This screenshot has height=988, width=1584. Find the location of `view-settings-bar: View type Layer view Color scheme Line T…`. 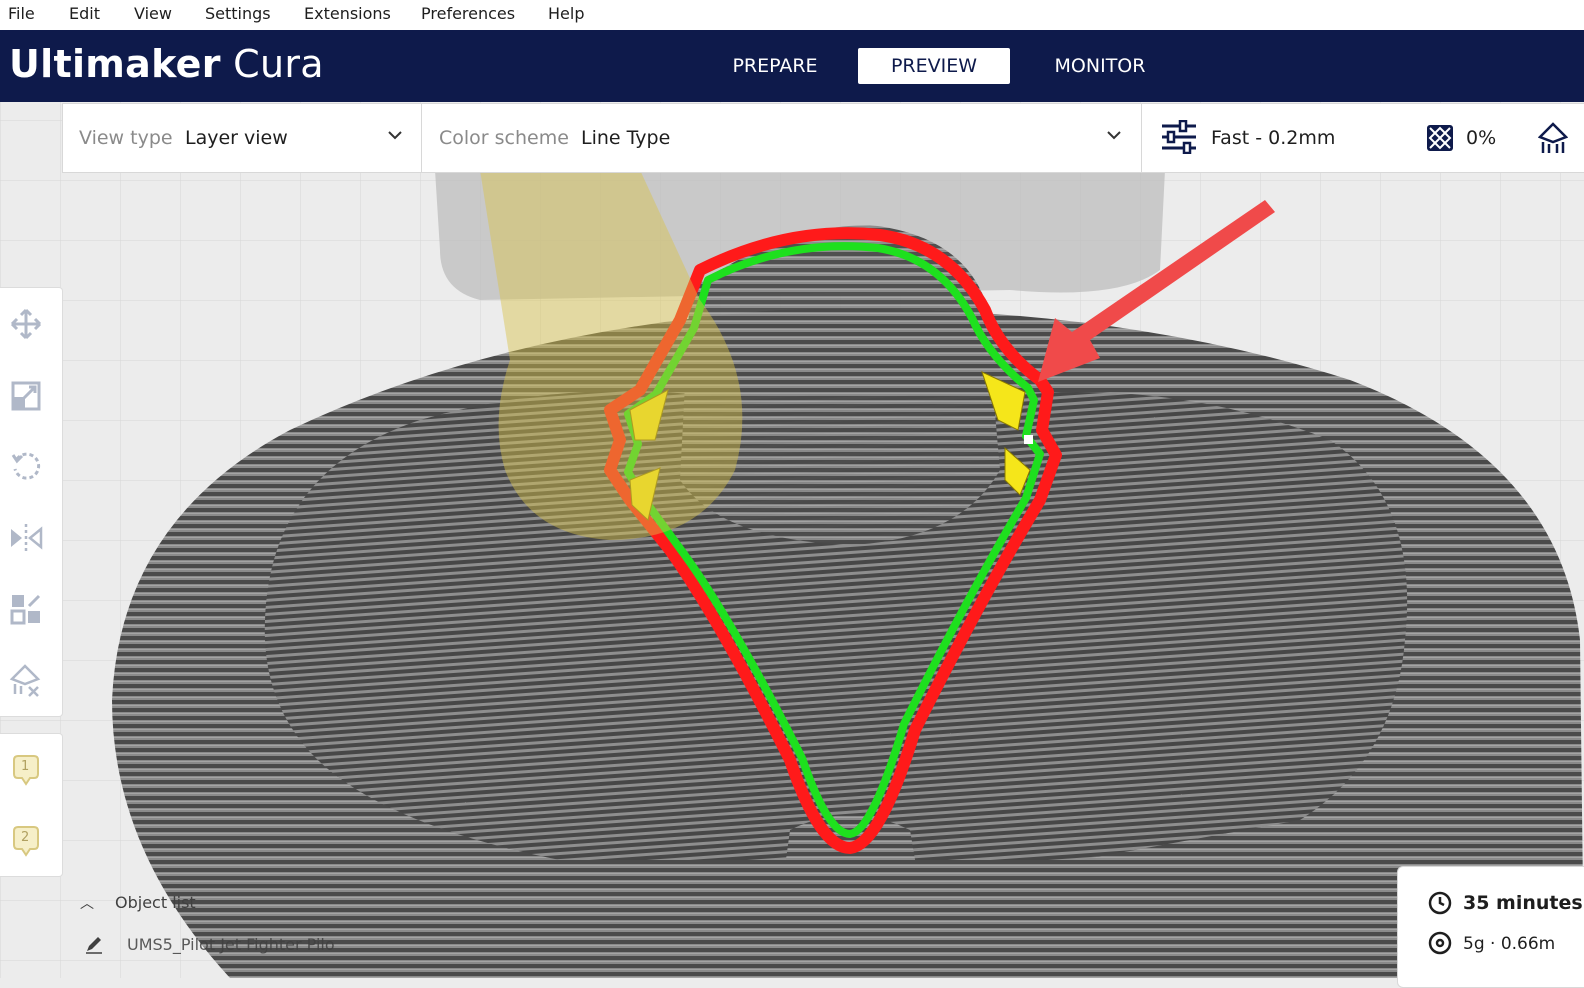

view-settings-bar: View type Layer view Color scheme Line T… is located at coordinates (603, 138).